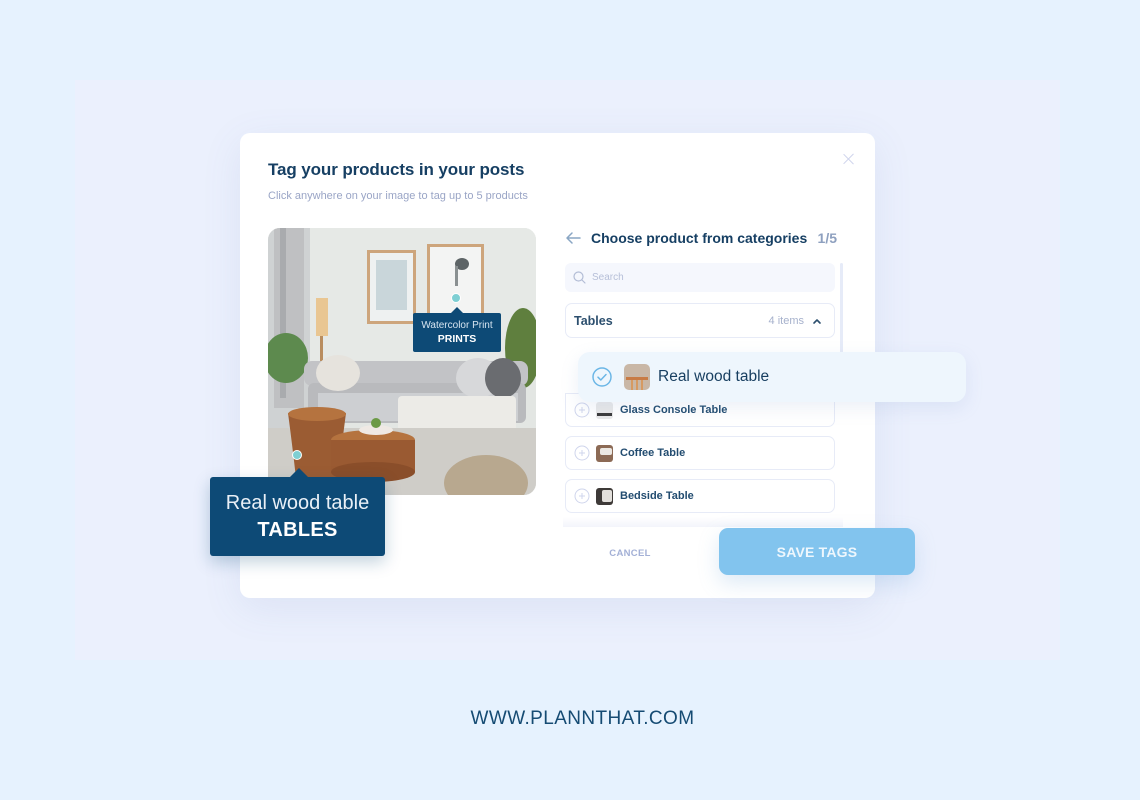 The width and height of the screenshot is (1140, 800). What do you see at coordinates (703, 522) in the screenshot?
I see `list-fade` at bounding box center [703, 522].